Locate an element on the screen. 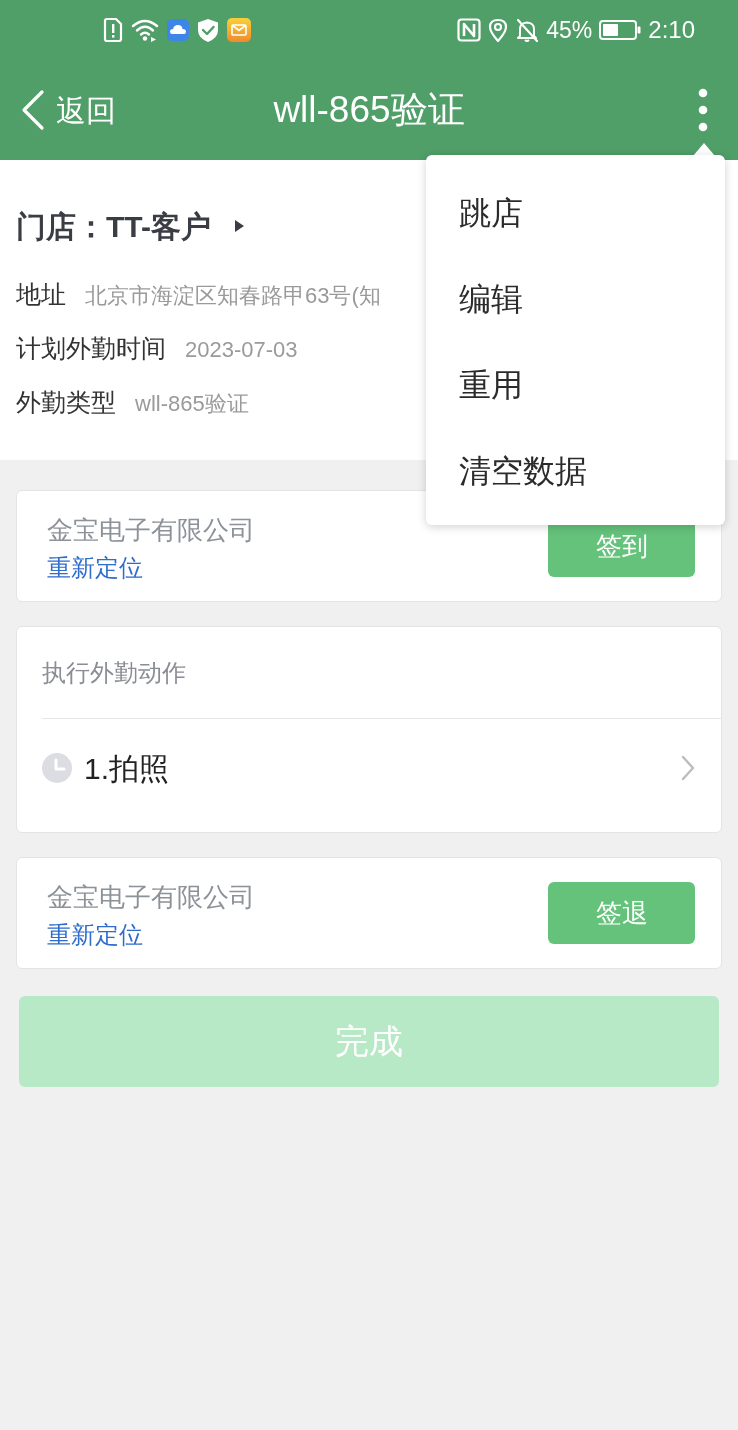 The height and width of the screenshot is (1430, 738). wifi-icon is located at coordinates (145, 30).